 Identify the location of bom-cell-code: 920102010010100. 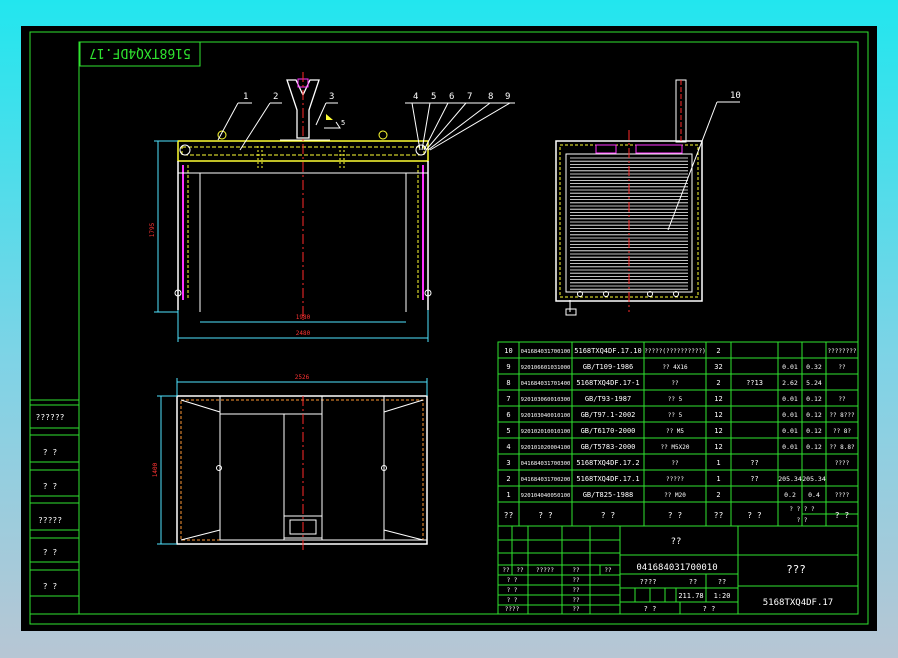
(546, 432).